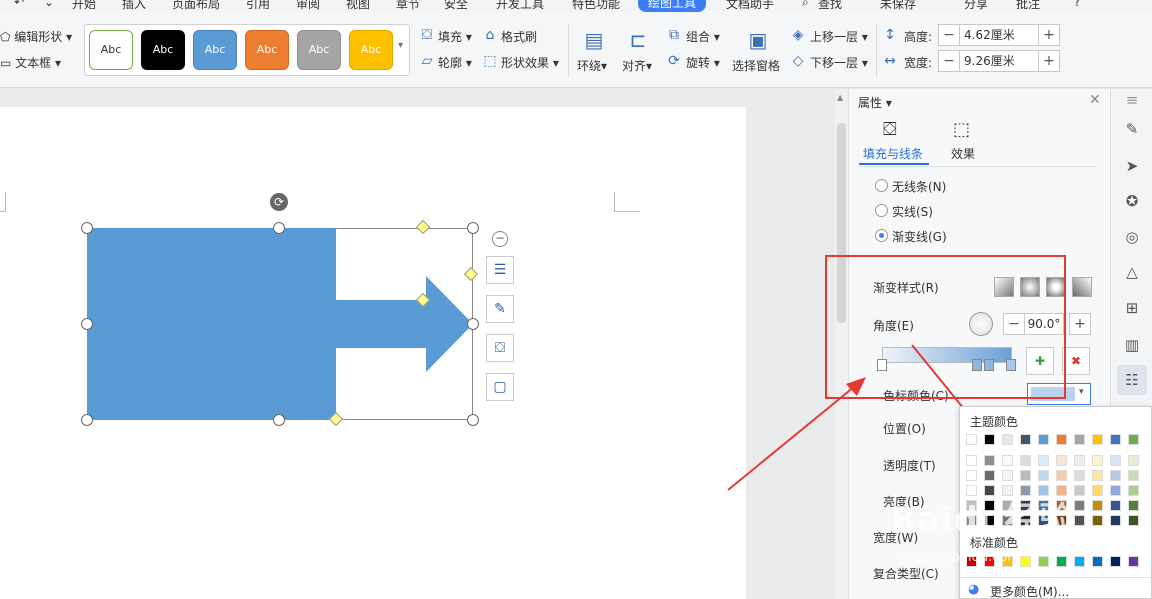 Image resolution: width=1152 pixels, height=599 pixels. Describe the element at coordinates (1132, 272) in the screenshot. I see `triangle-icon: △` at that location.